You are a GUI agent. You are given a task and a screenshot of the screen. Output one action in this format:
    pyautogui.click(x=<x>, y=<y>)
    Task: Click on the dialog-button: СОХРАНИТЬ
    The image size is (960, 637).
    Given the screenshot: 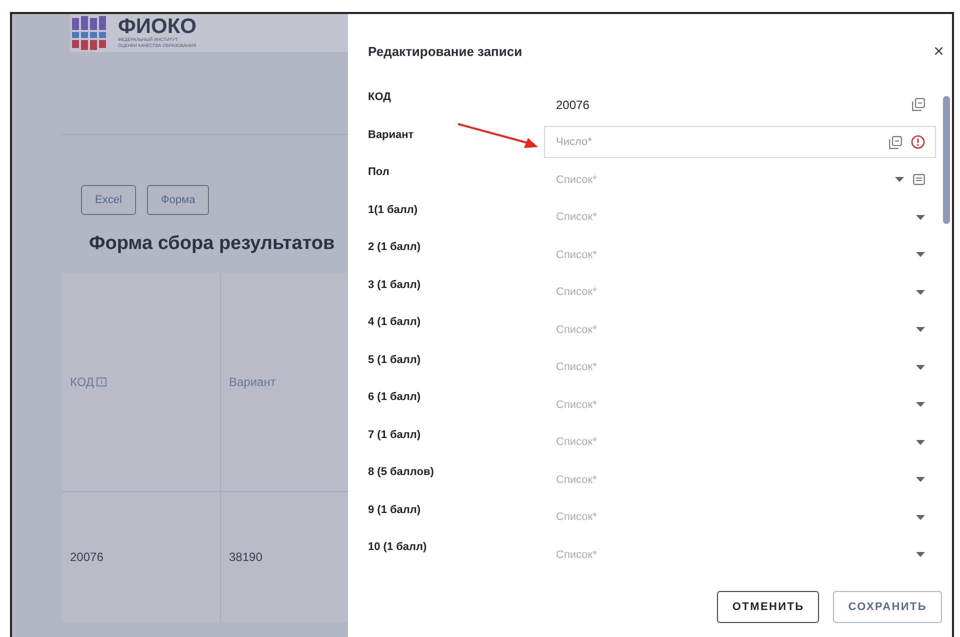 What is the action you would take?
    pyautogui.click(x=887, y=607)
    